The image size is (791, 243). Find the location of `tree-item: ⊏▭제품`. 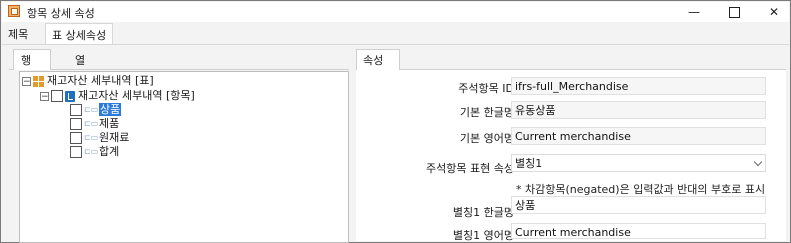

tree-item: ⊏▭제품 is located at coordinates (94, 124).